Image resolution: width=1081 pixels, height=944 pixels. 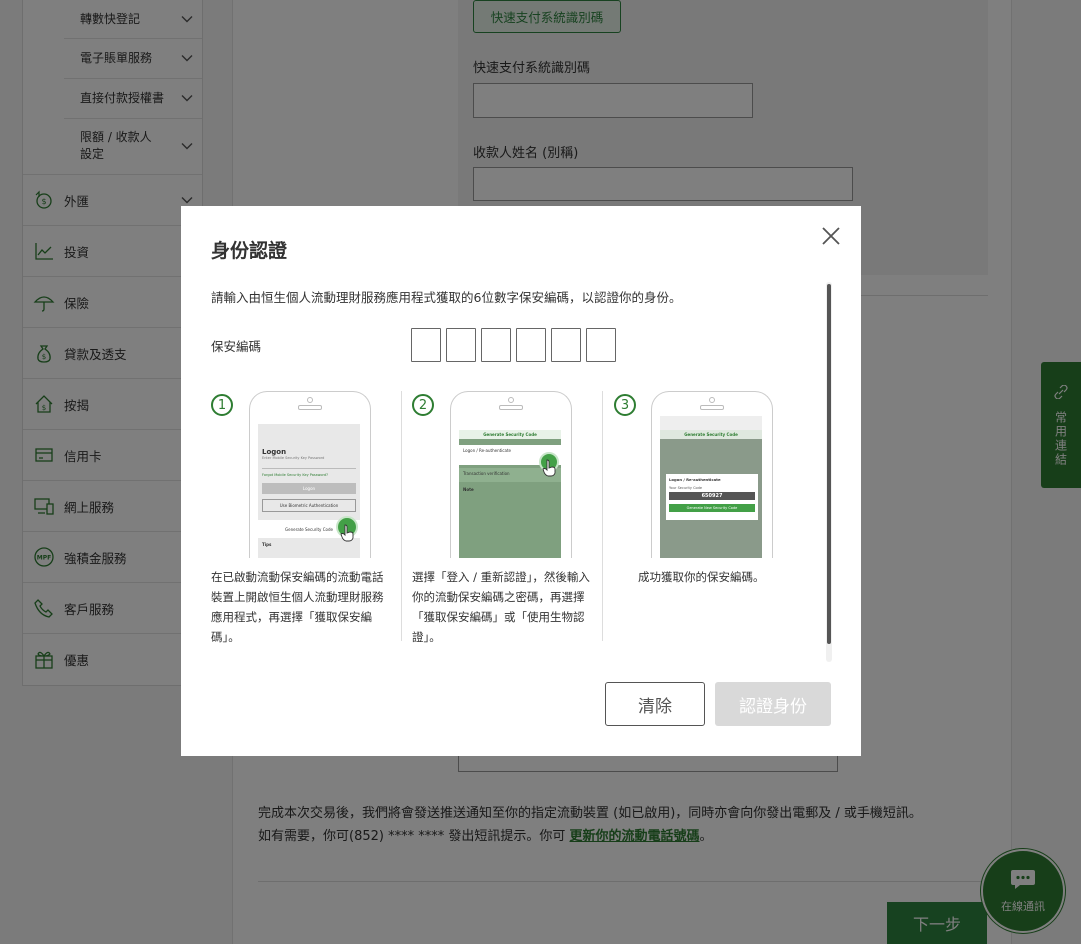 What do you see at coordinates (293, 458) in the screenshot?
I see `phone-text: Enter Mobile Security Key Password` at bounding box center [293, 458].